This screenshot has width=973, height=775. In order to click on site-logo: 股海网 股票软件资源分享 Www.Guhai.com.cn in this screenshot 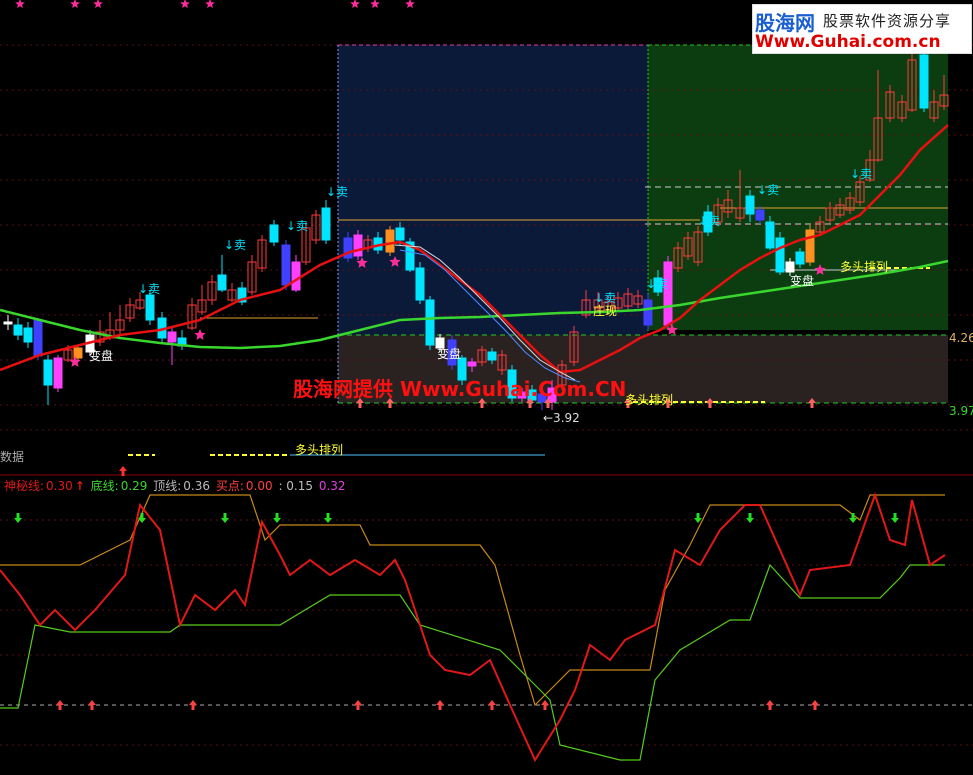, I will do `click(862, 29)`.